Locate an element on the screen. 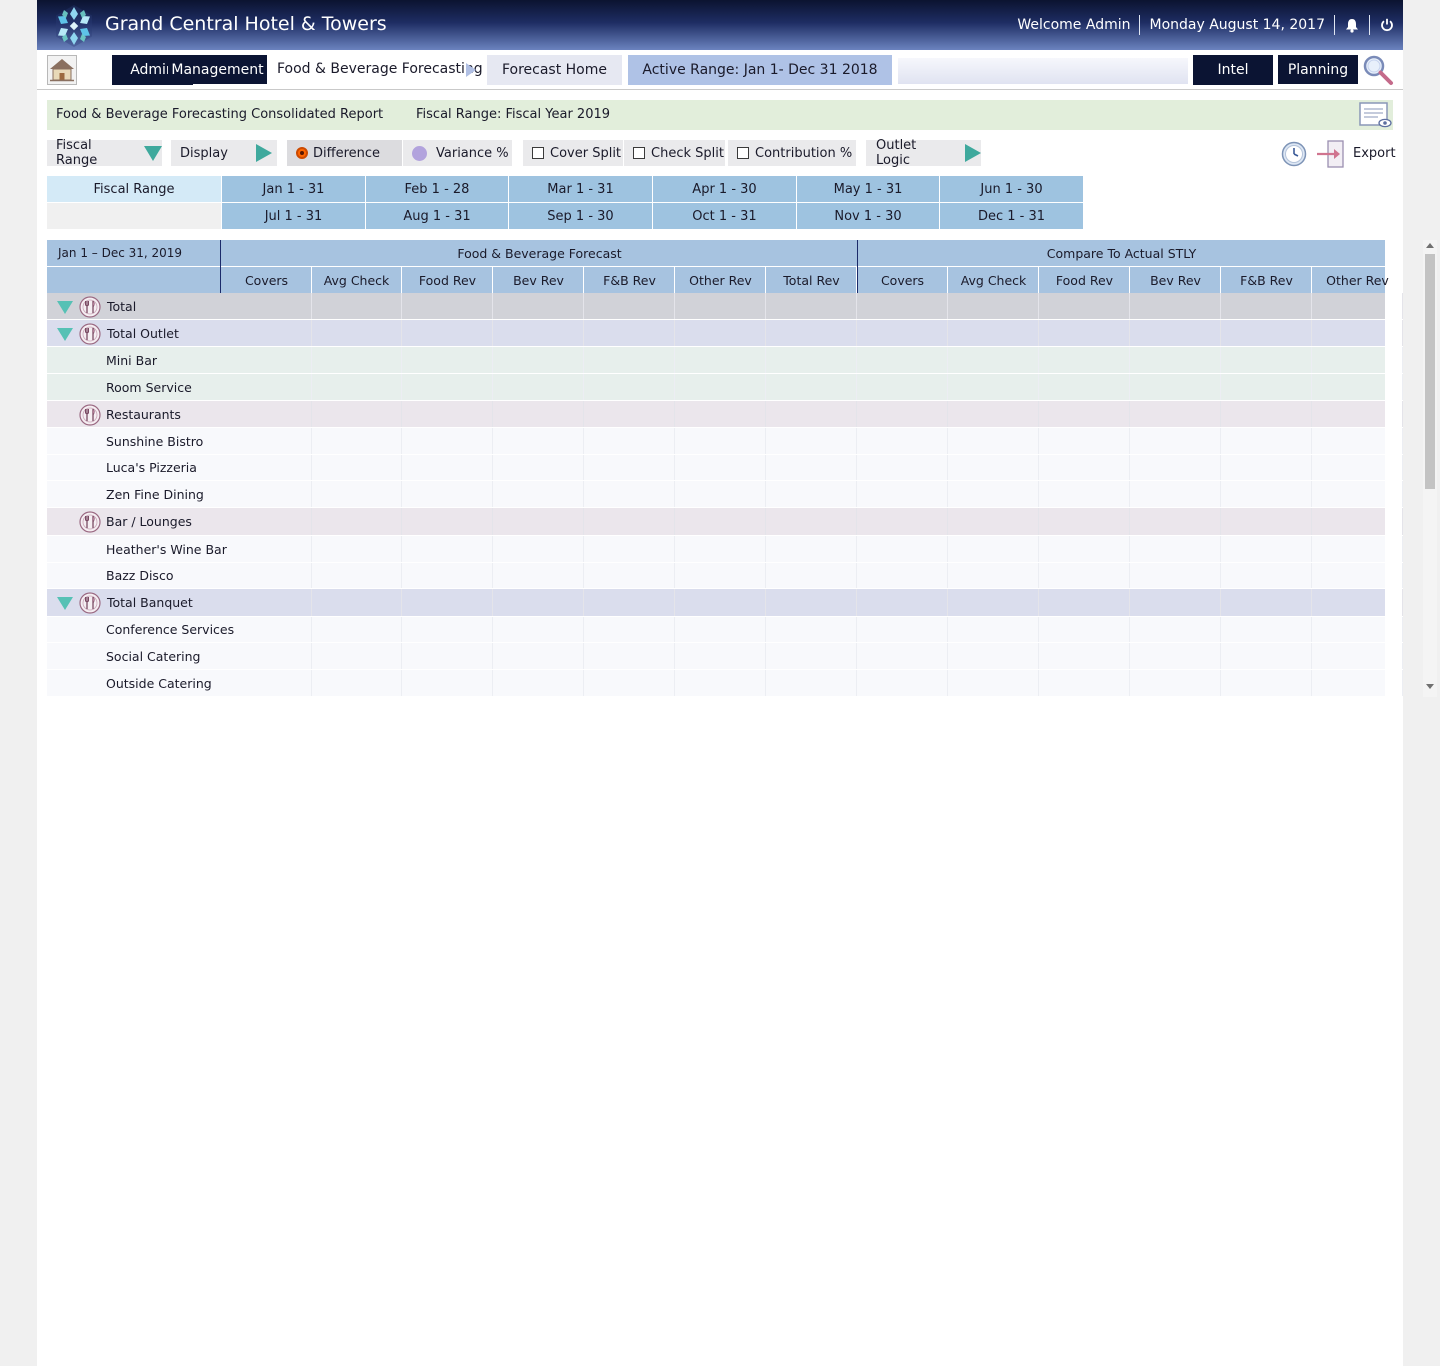 The height and width of the screenshot is (1366, 1440). month-cell: Dec 1 - 31 is located at coordinates (1011, 216).